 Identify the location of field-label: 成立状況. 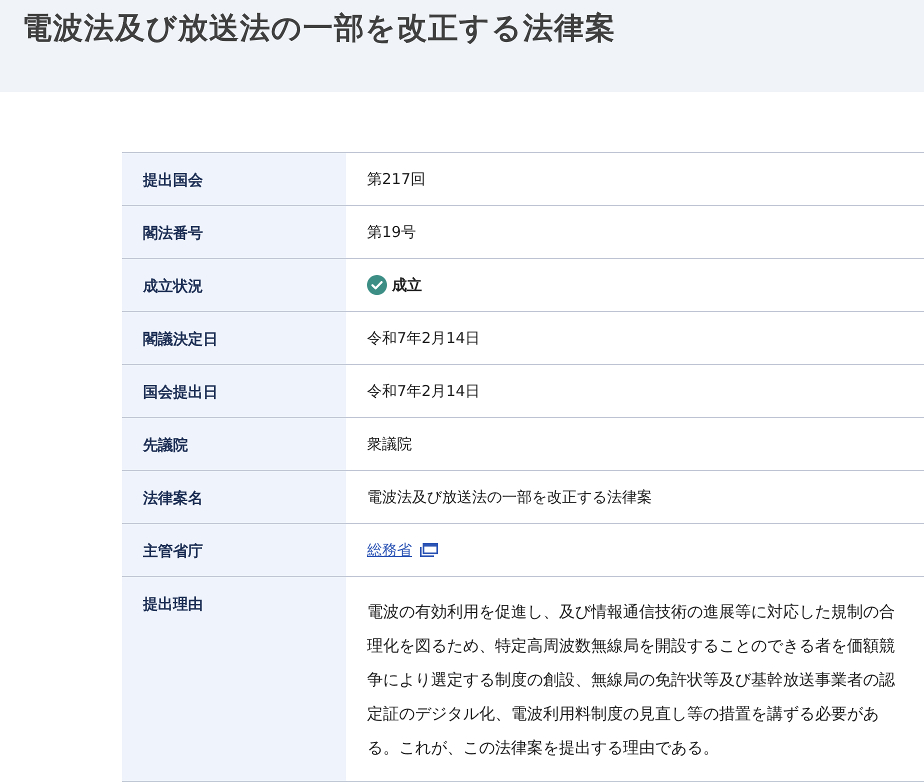
(173, 286).